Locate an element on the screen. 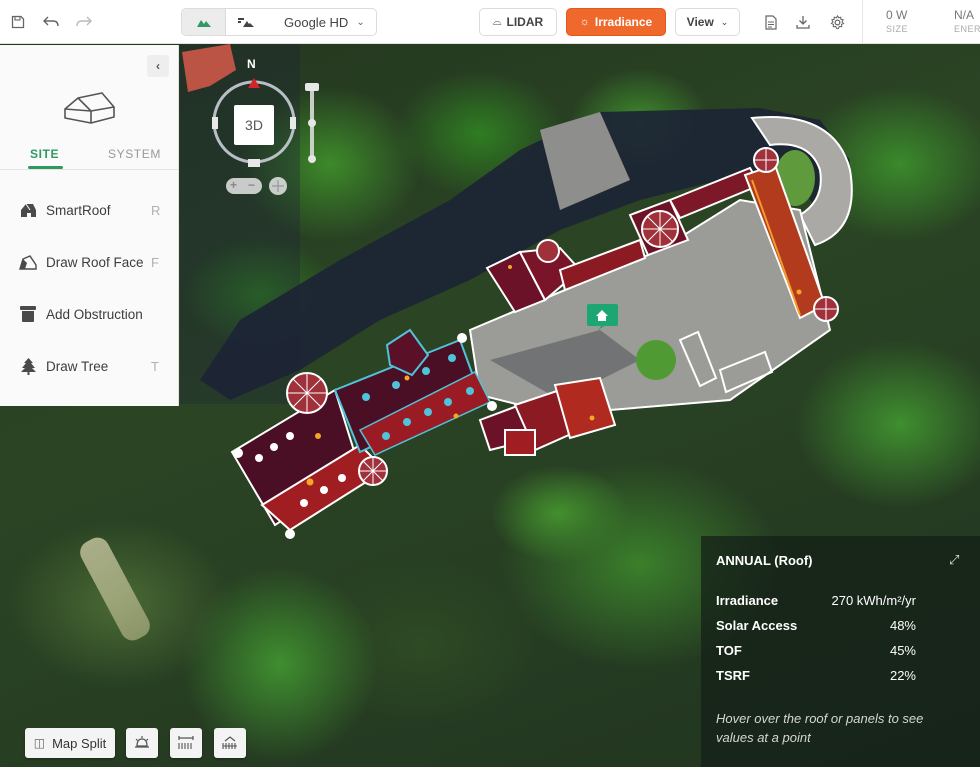 The width and height of the screenshot is (980, 767). shading-icon is located at coordinates (142, 742).